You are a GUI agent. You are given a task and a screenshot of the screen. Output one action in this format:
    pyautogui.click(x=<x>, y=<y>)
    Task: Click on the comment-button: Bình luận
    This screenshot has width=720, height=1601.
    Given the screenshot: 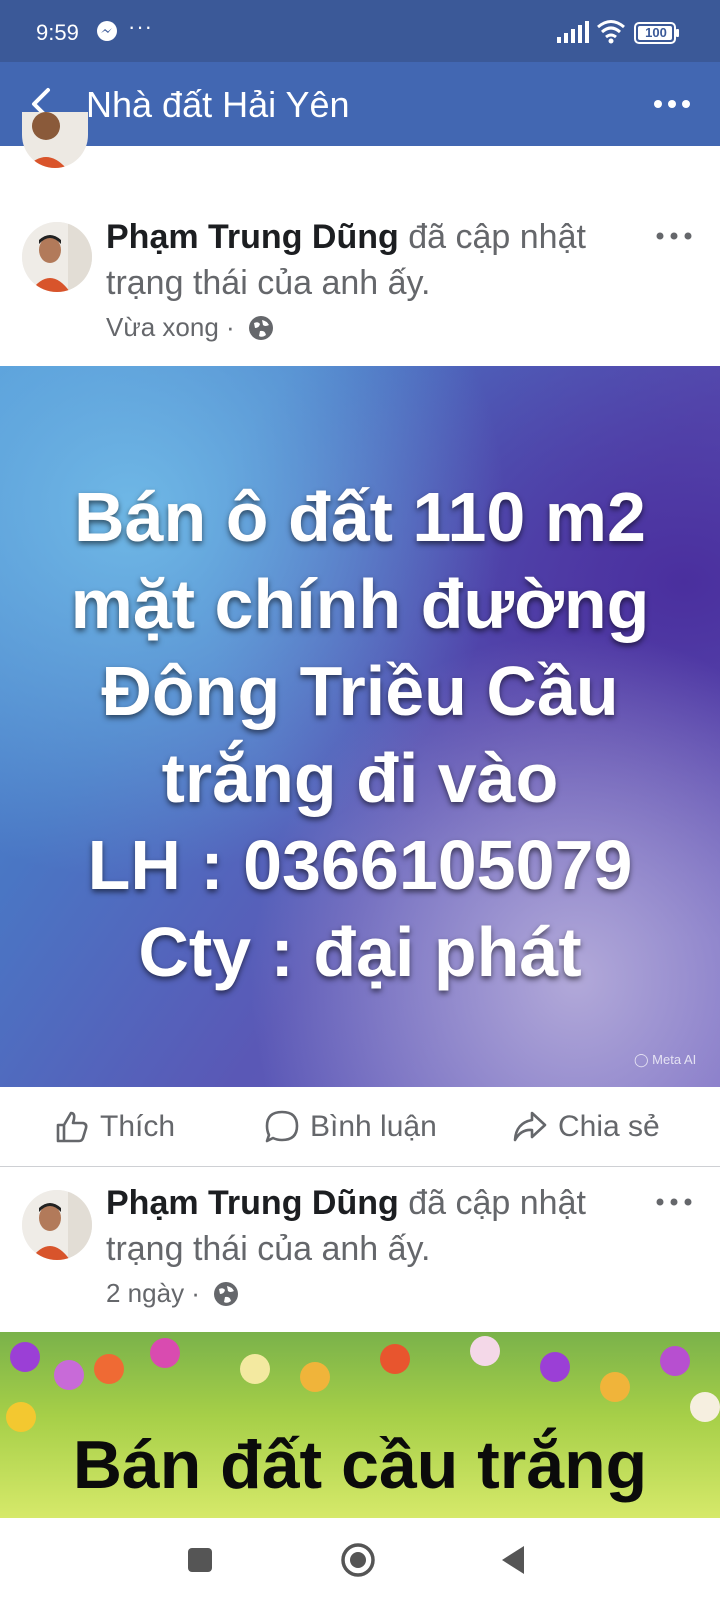 What is the action you would take?
    pyautogui.click(x=350, y=1127)
    